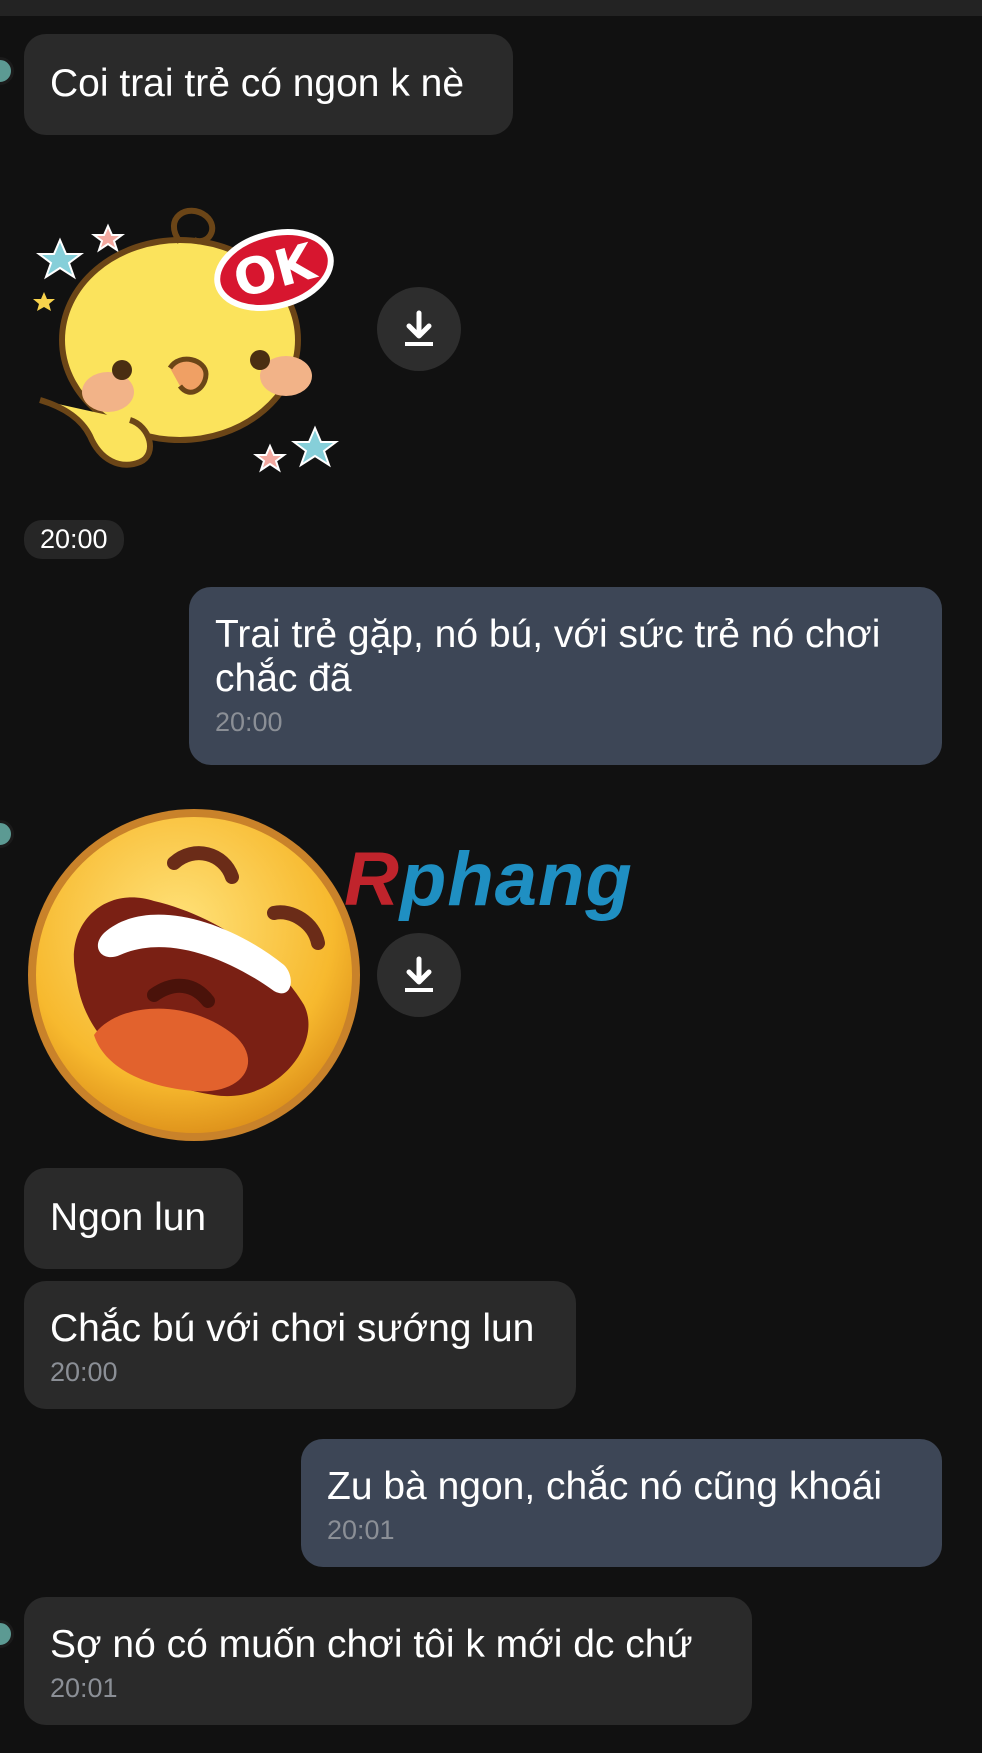 The image size is (982, 1753). Describe the element at coordinates (257, 83) in the screenshot. I see `message-text: Coi trai trẻ có ngon k nè` at that location.